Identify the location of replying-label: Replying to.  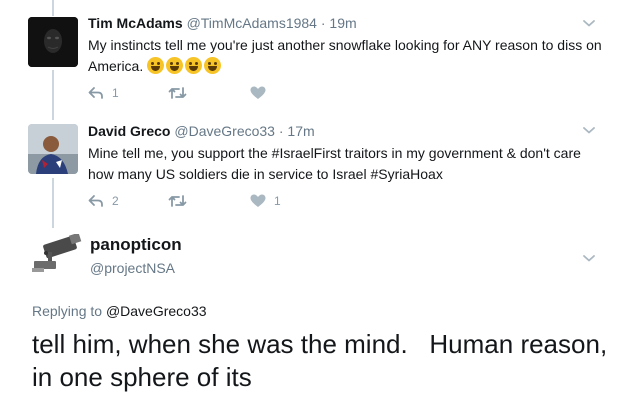
(67, 311).